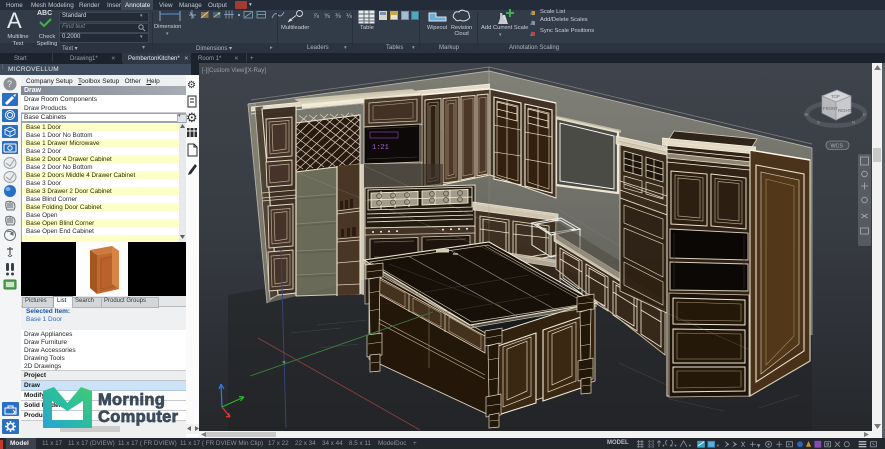 The width and height of the screenshot is (885, 449). What do you see at coordinates (864, 114) in the screenshot?
I see `svg-text: E` at bounding box center [864, 114].